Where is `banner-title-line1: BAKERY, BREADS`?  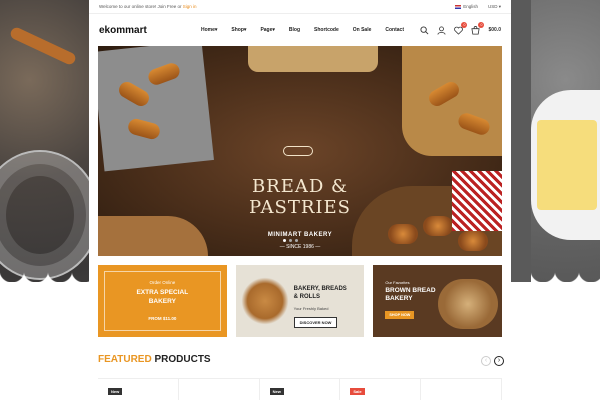
banner-title-line1: BAKERY, BREADS is located at coordinates (320, 289).